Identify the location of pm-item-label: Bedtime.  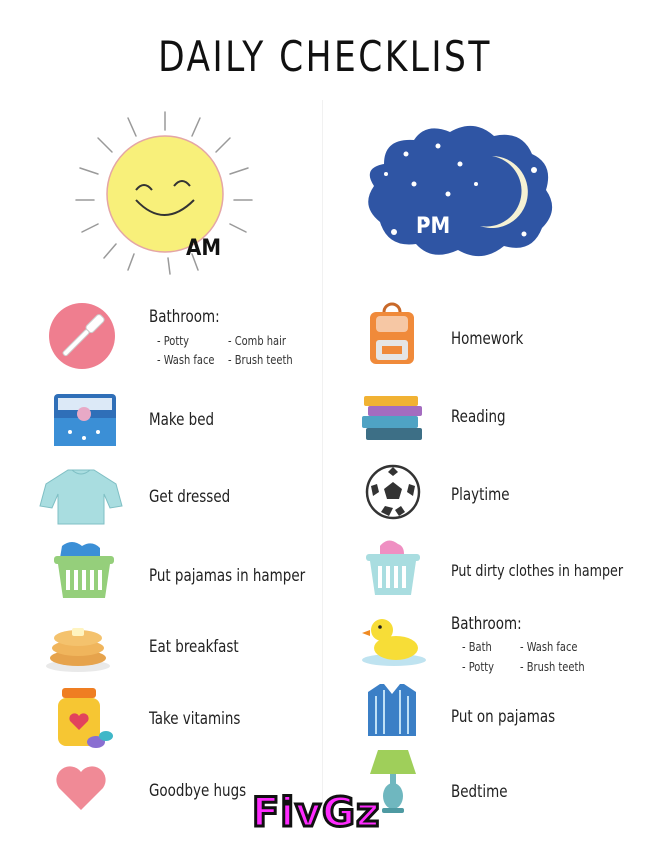
(479, 792).